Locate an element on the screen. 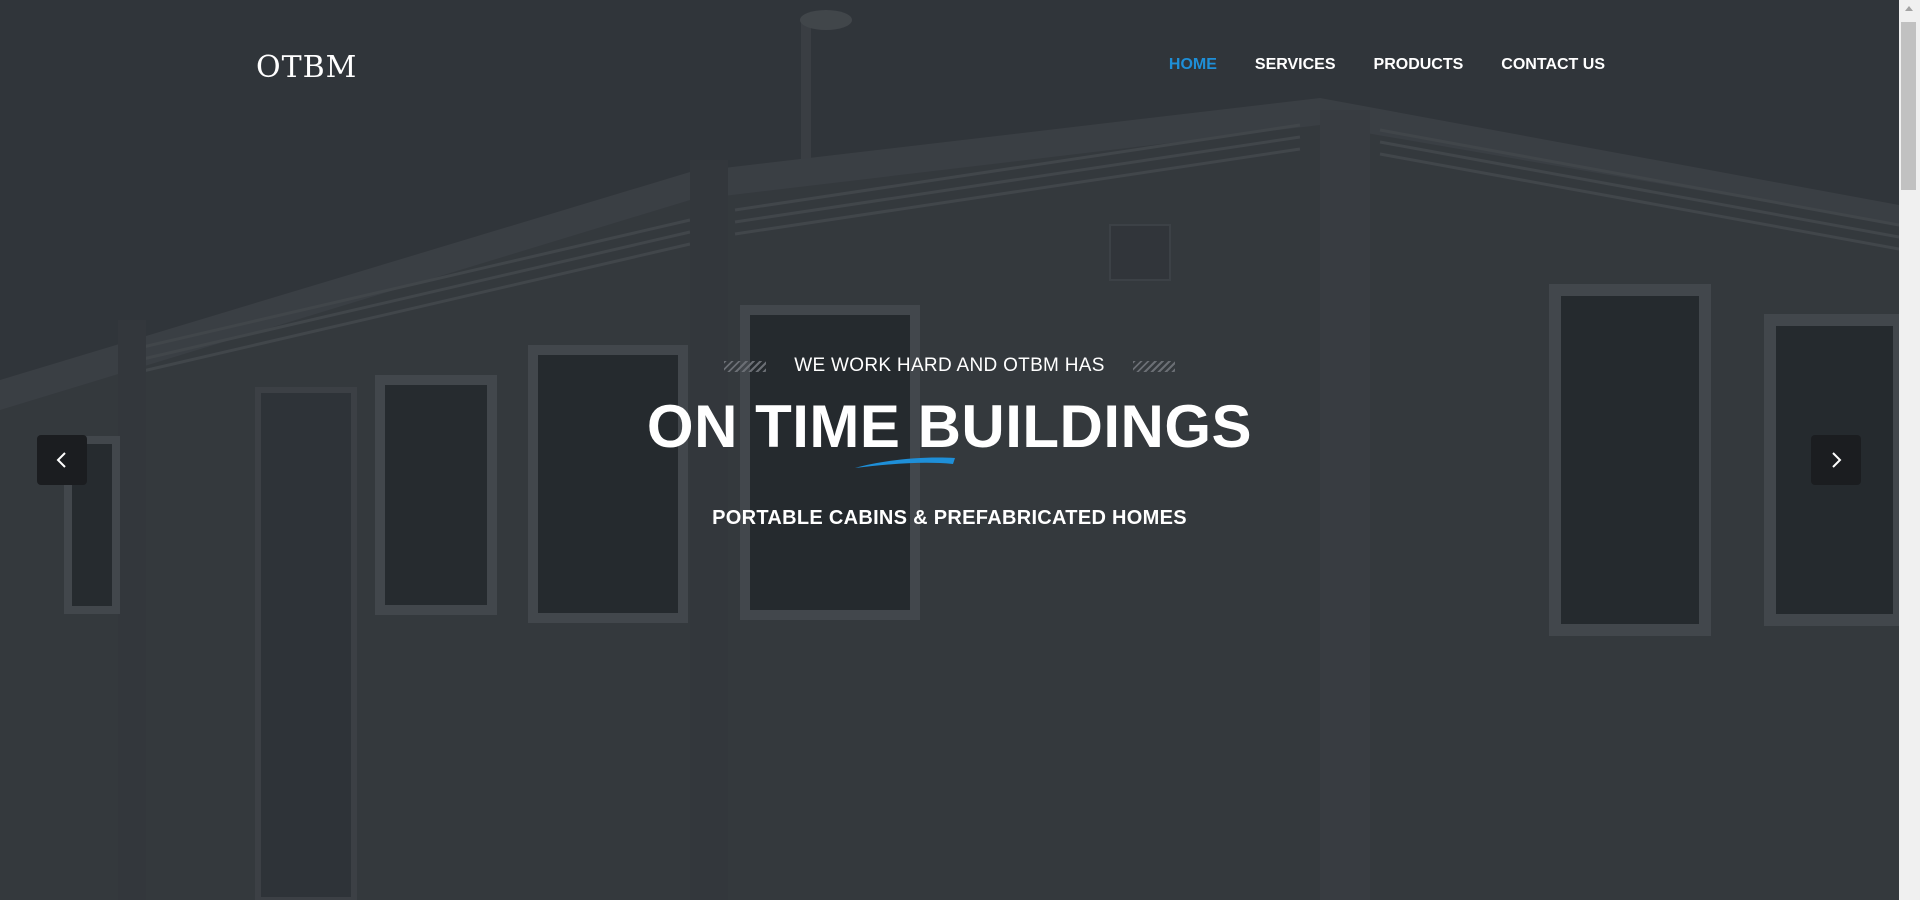 The height and width of the screenshot is (900, 1920). scrollbar-thumb is located at coordinates (1908, 106).